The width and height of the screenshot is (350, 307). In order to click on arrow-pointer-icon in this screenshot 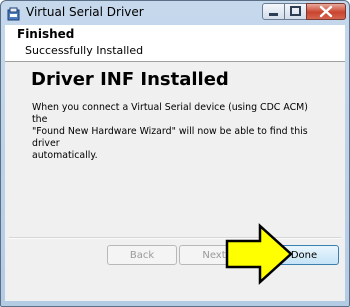, I will do `click(259, 254)`.